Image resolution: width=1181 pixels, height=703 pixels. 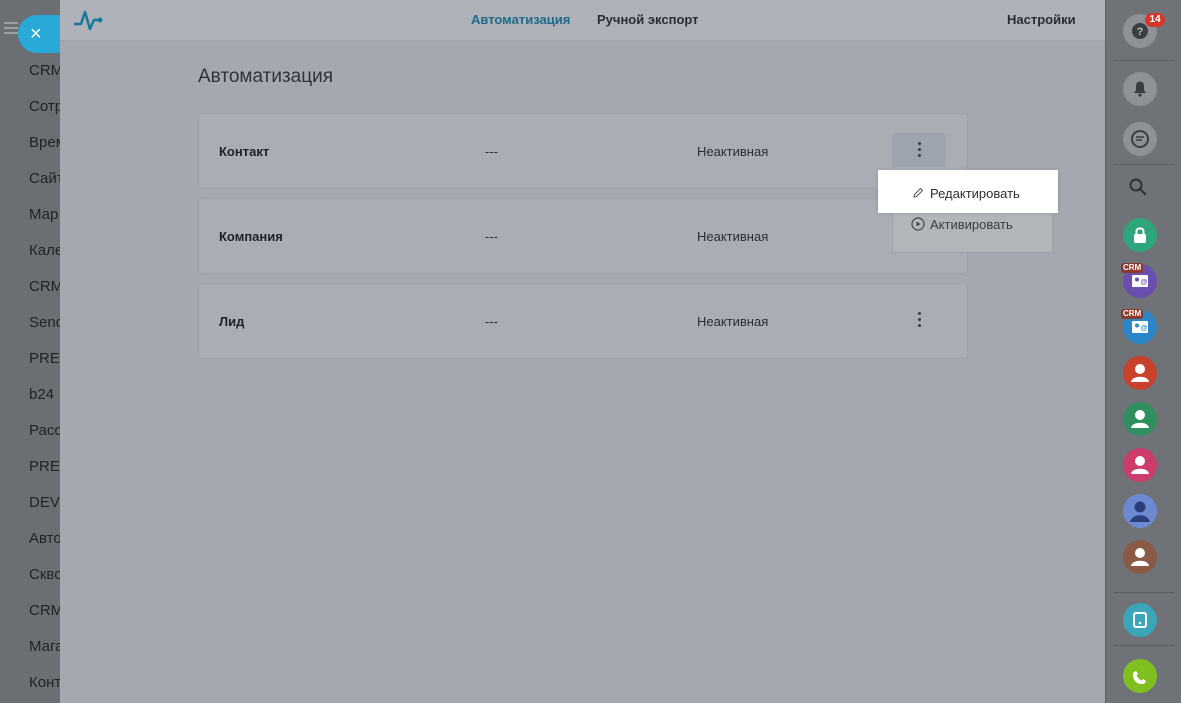 What do you see at coordinates (918, 224) in the screenshot?
I see `play-circle-icon` at bounding box center [918, 224].